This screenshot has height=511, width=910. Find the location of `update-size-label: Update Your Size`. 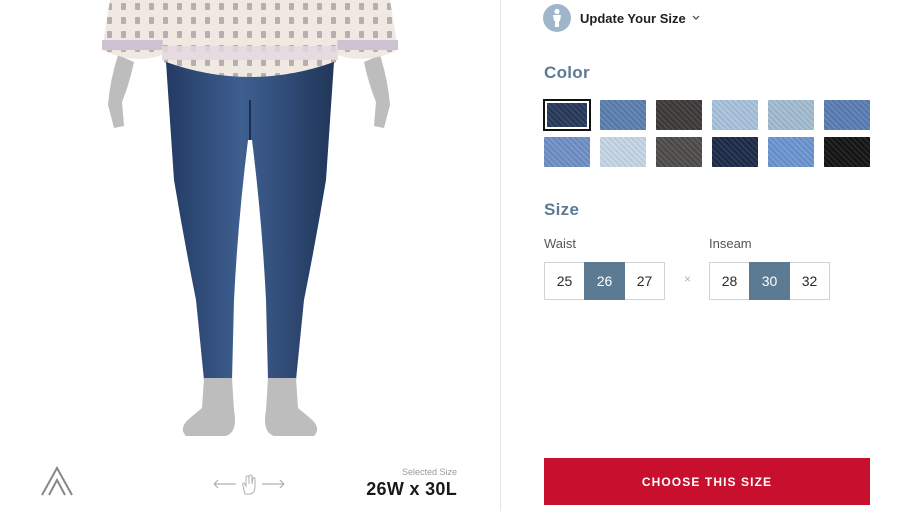

update-size-label: Update Your Size is located at coordinates (633, 18).